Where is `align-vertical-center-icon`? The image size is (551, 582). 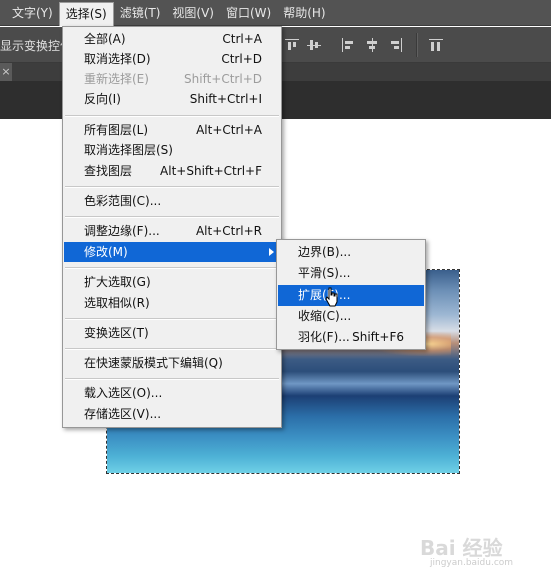
align-vertical-center-icon is located at coordinates (314, 45).